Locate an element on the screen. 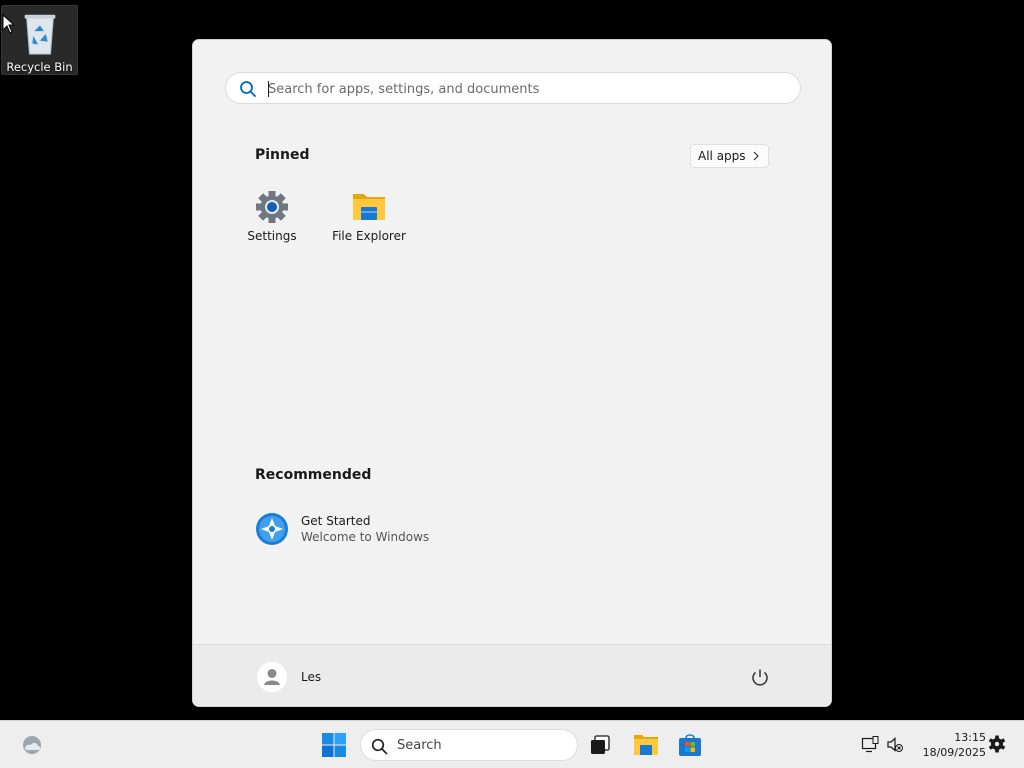  pinned-app-label: Settings is located at coordinates (272, 236).